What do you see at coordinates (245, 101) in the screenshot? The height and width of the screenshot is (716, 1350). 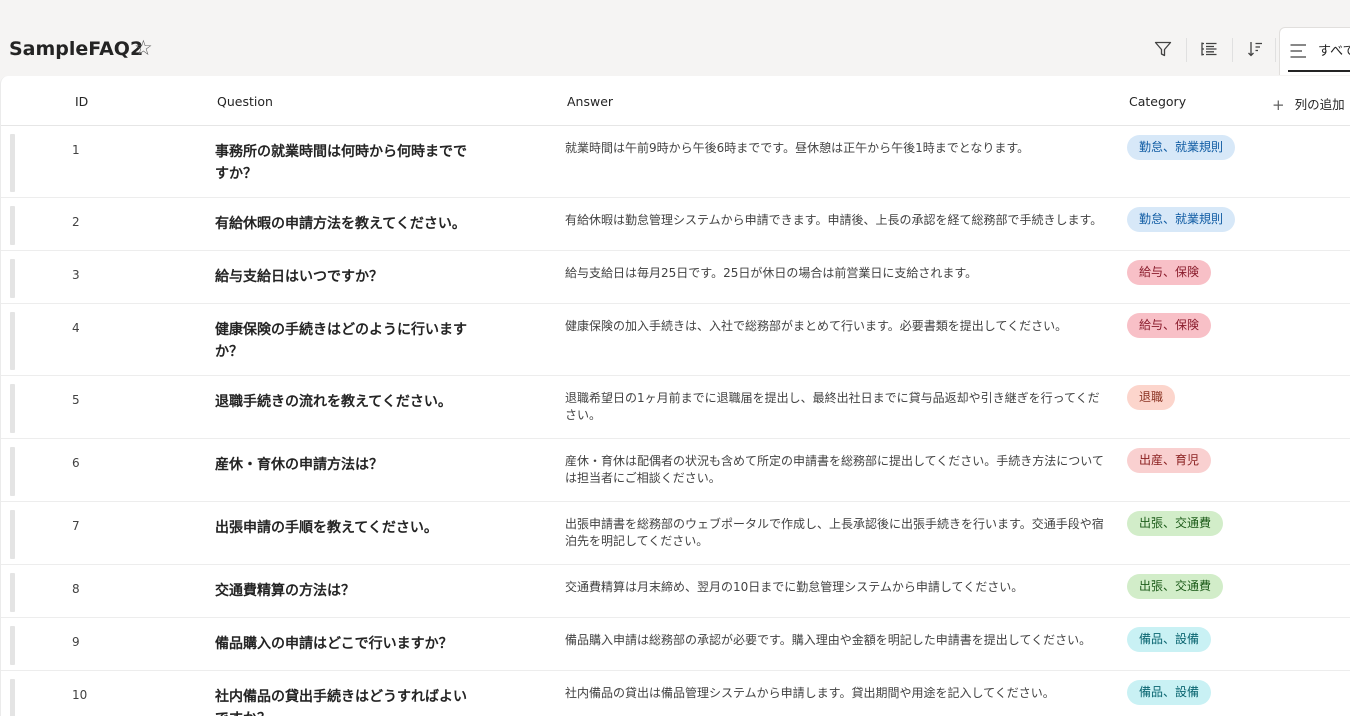 I see `column-header-question: Question` at bounding box center [245, 101].